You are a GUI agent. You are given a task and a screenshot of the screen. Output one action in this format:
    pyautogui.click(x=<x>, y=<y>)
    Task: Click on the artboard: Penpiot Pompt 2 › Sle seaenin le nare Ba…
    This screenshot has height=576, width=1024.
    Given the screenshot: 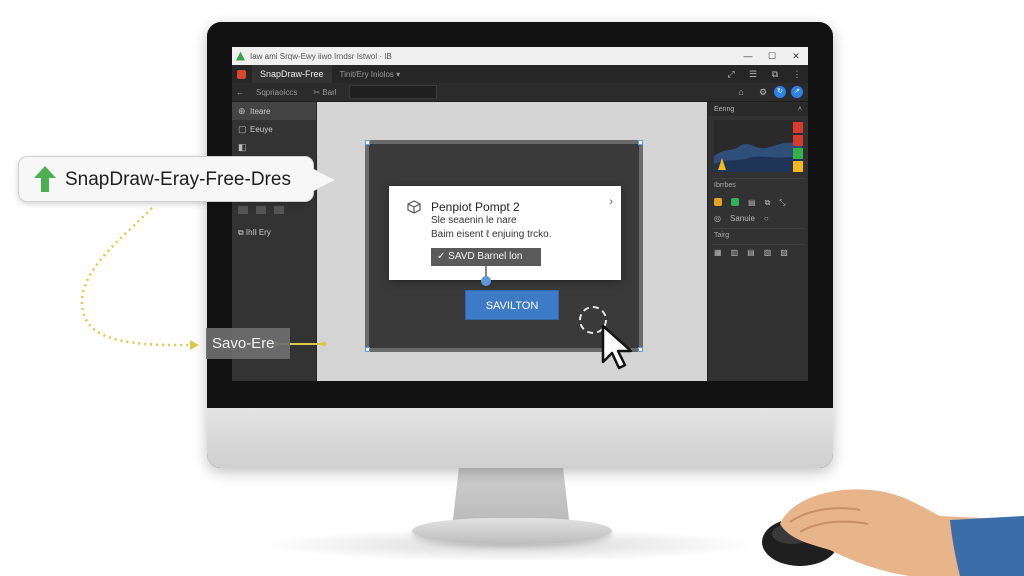 What is the action you would take?
    pyautogui.click(x=504, y=255)
    